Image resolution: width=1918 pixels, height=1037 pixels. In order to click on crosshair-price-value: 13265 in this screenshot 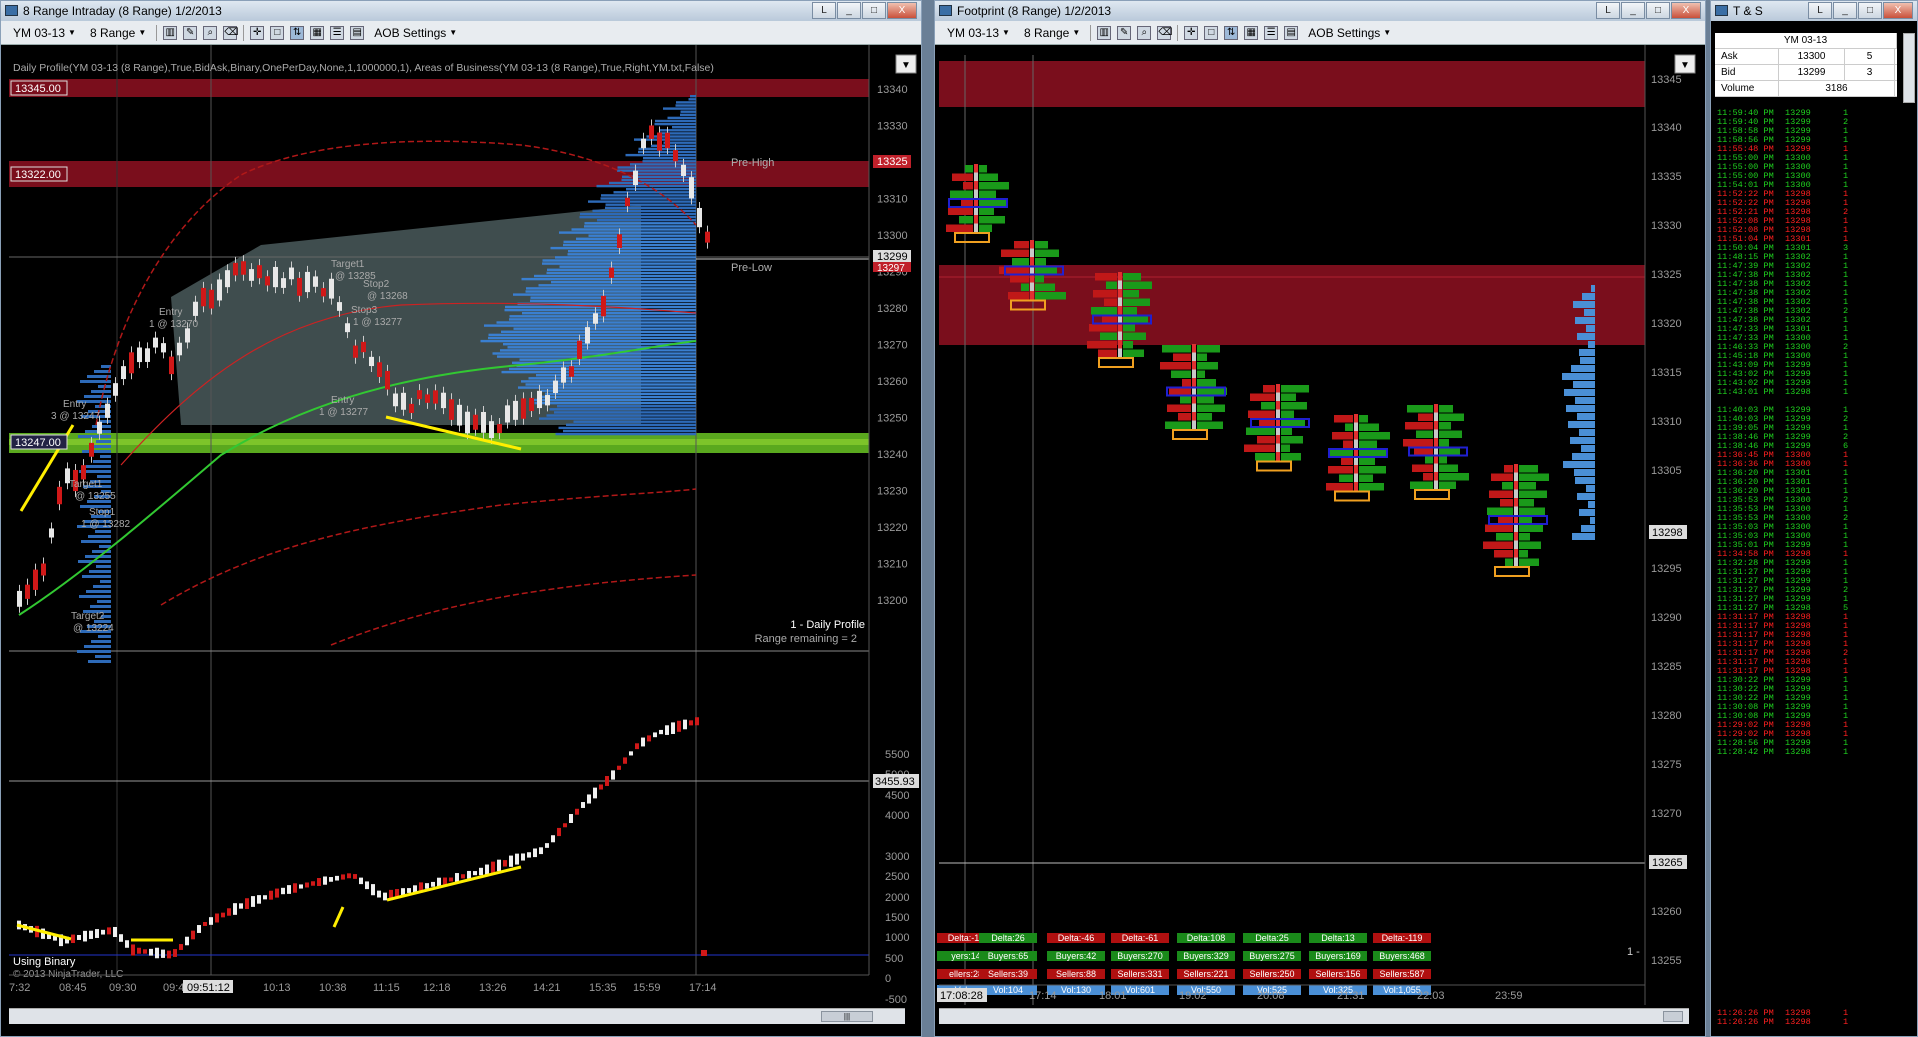, I will do `click(1667, 863)`.